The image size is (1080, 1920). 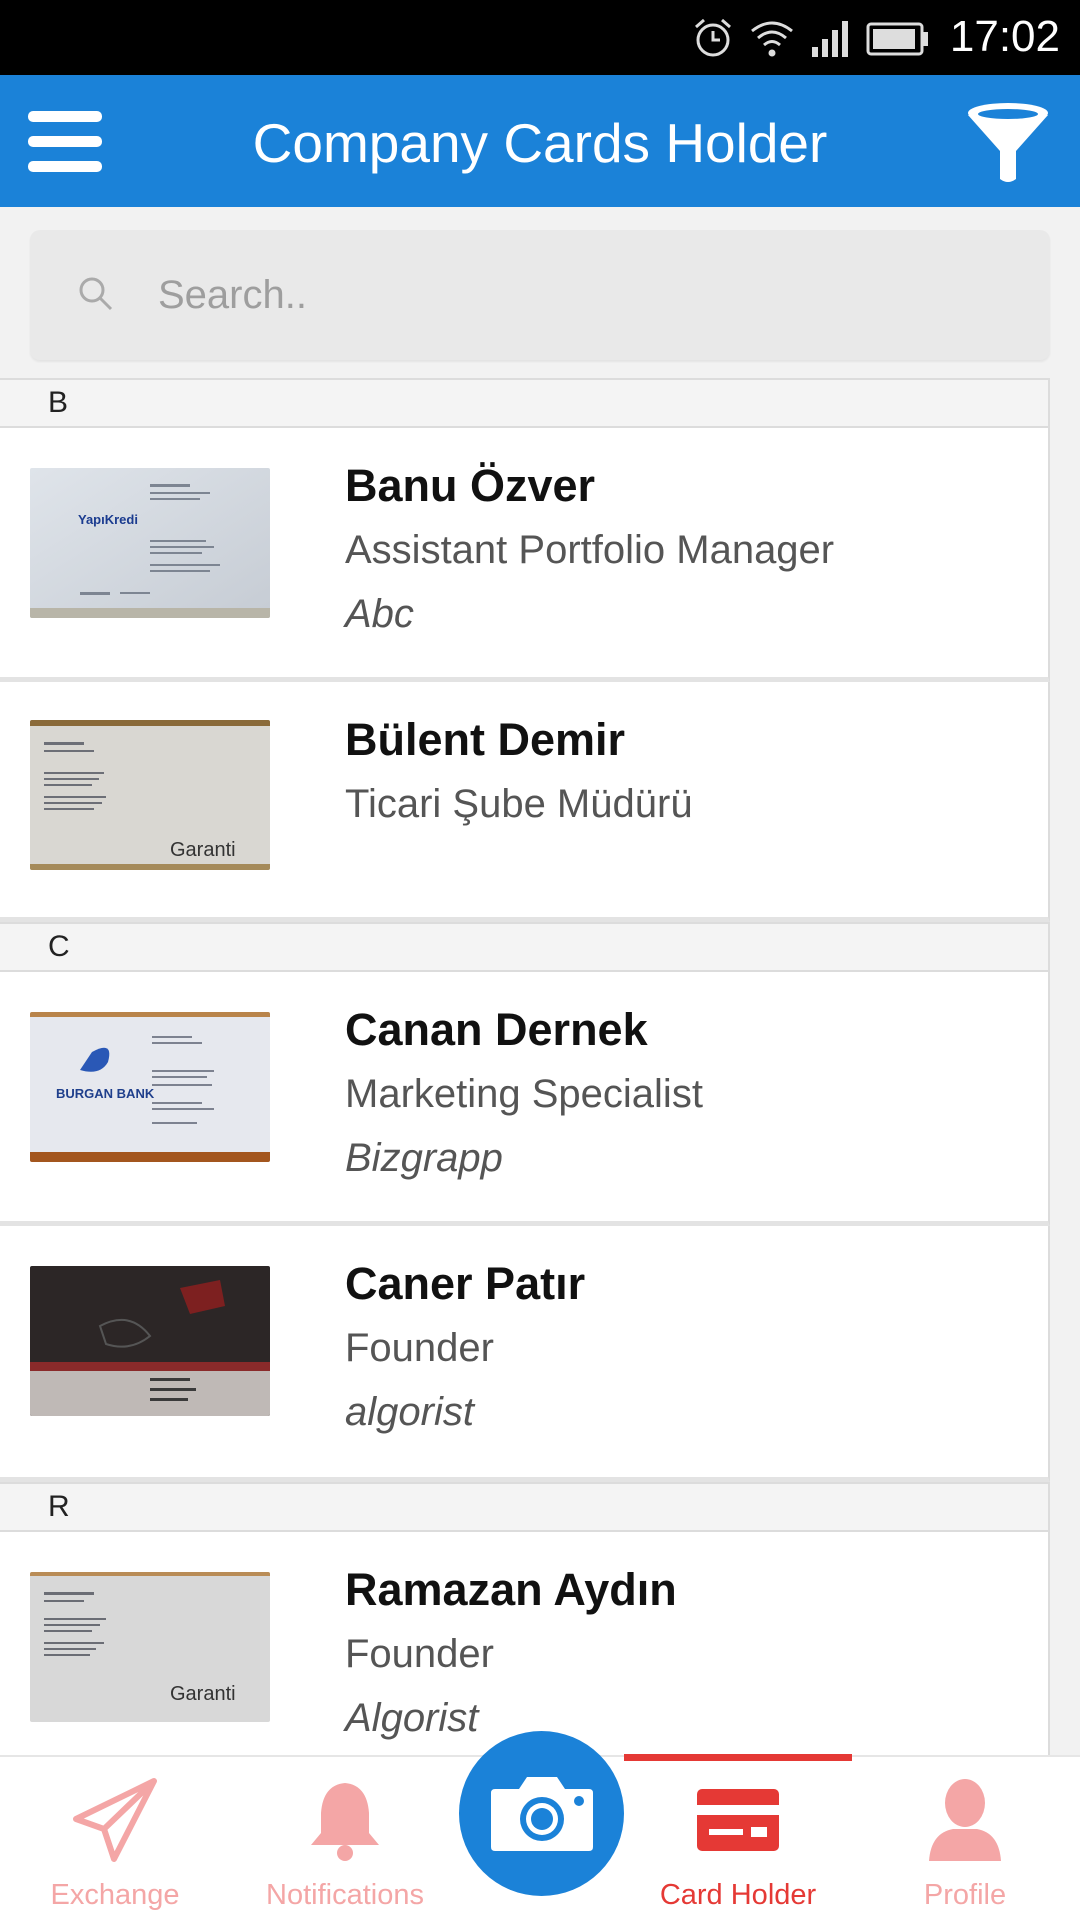 I want to click on nav-card-holder: Card Holder, so click(x=738, y=1838).